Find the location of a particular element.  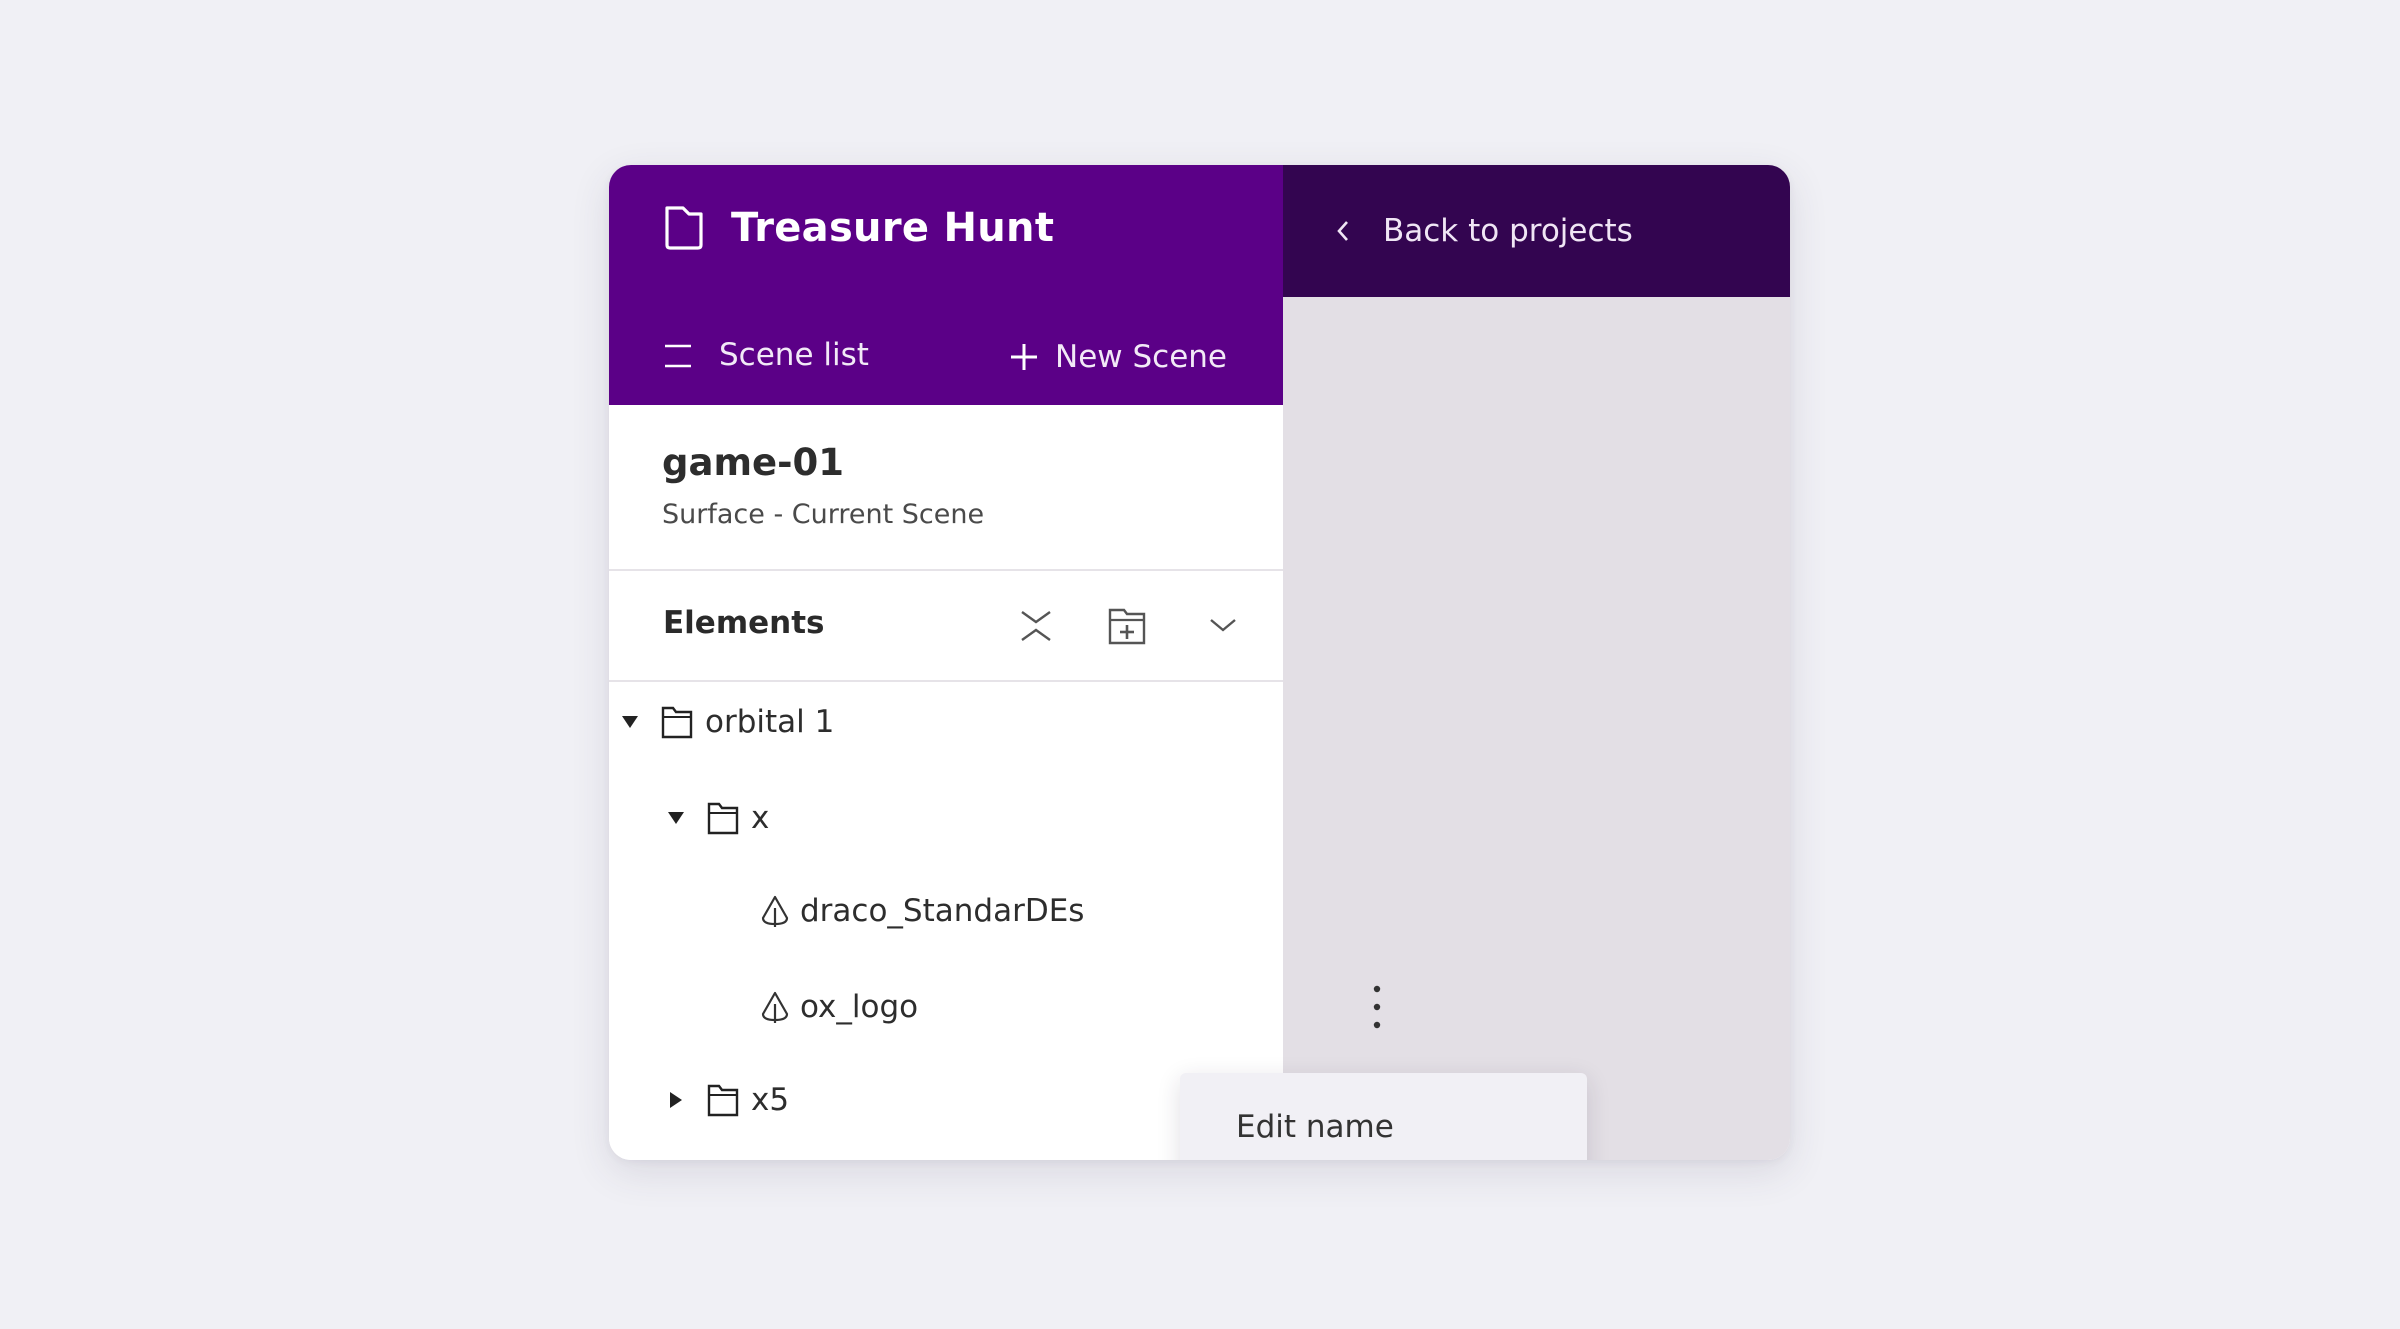

collapse-all-icon is located at coordinates (1036, 626).